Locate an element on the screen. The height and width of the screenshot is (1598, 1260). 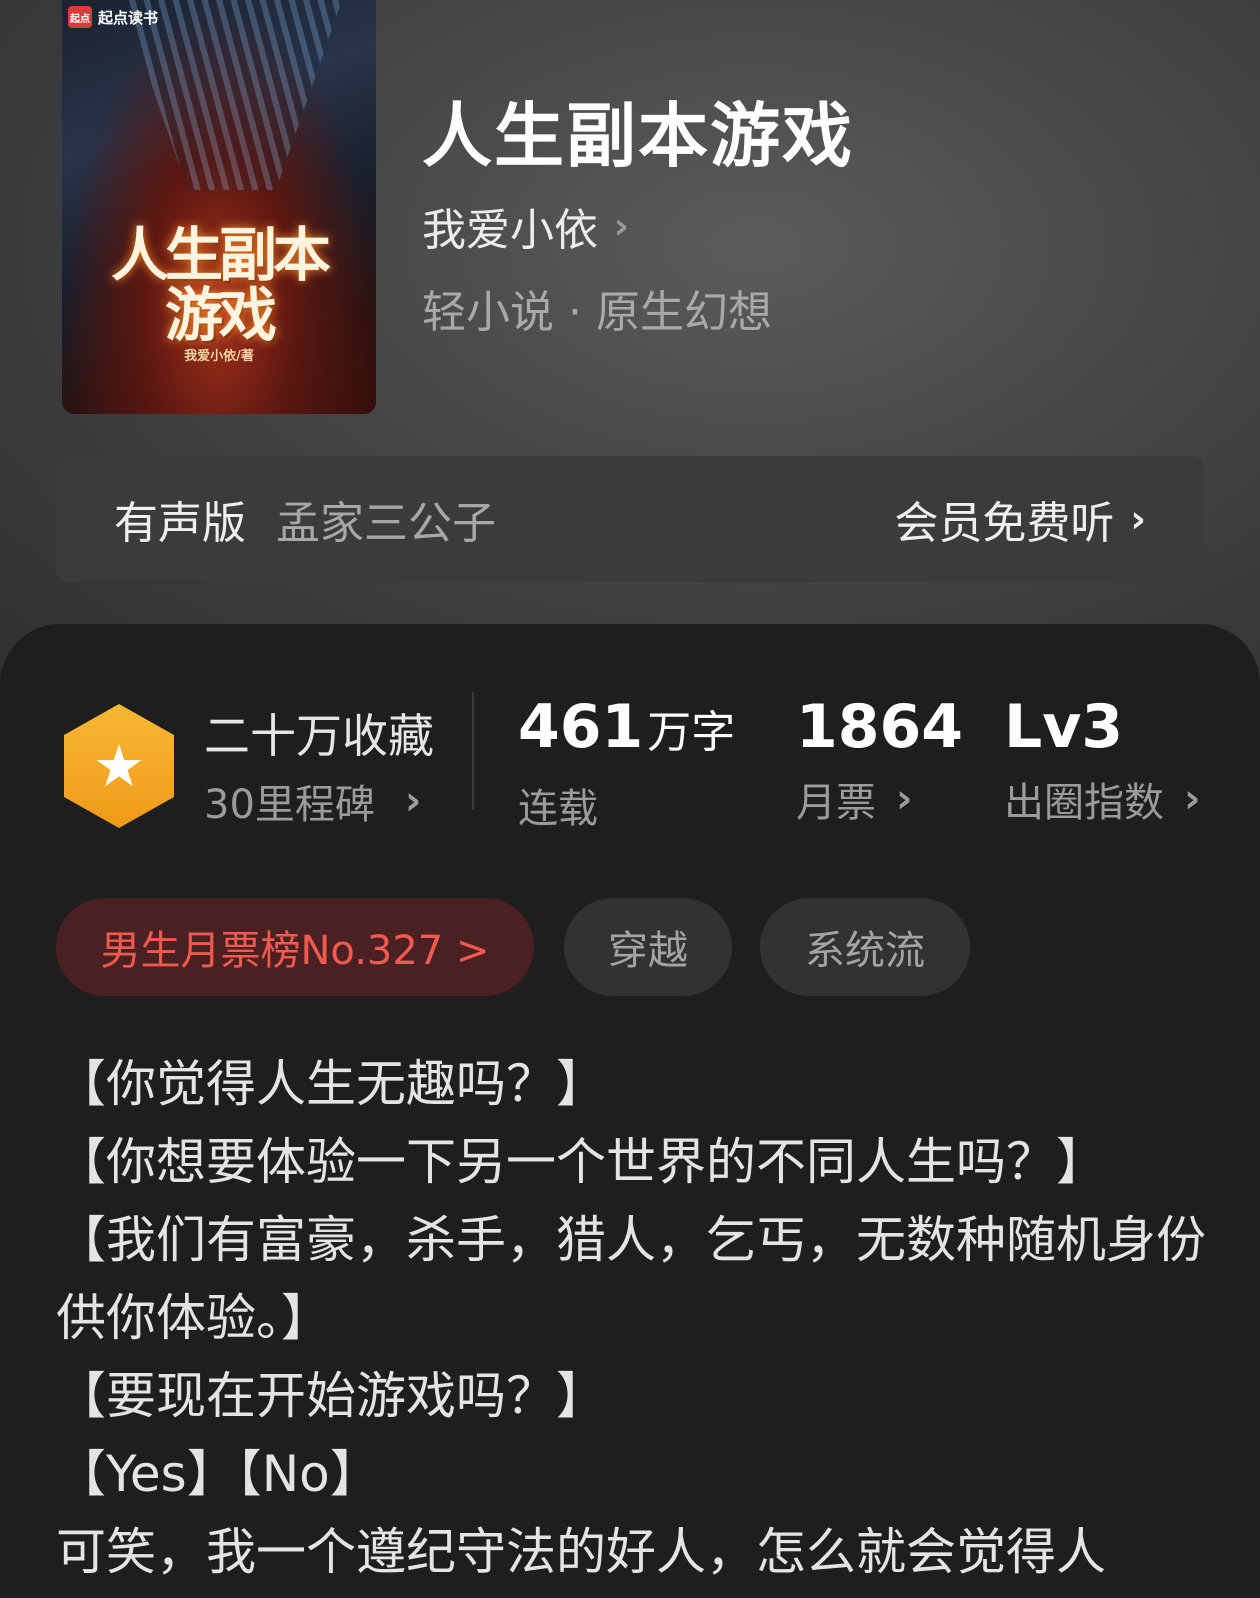
word-count-stat: 461万字 连载 is located at coordinates (626, 762).